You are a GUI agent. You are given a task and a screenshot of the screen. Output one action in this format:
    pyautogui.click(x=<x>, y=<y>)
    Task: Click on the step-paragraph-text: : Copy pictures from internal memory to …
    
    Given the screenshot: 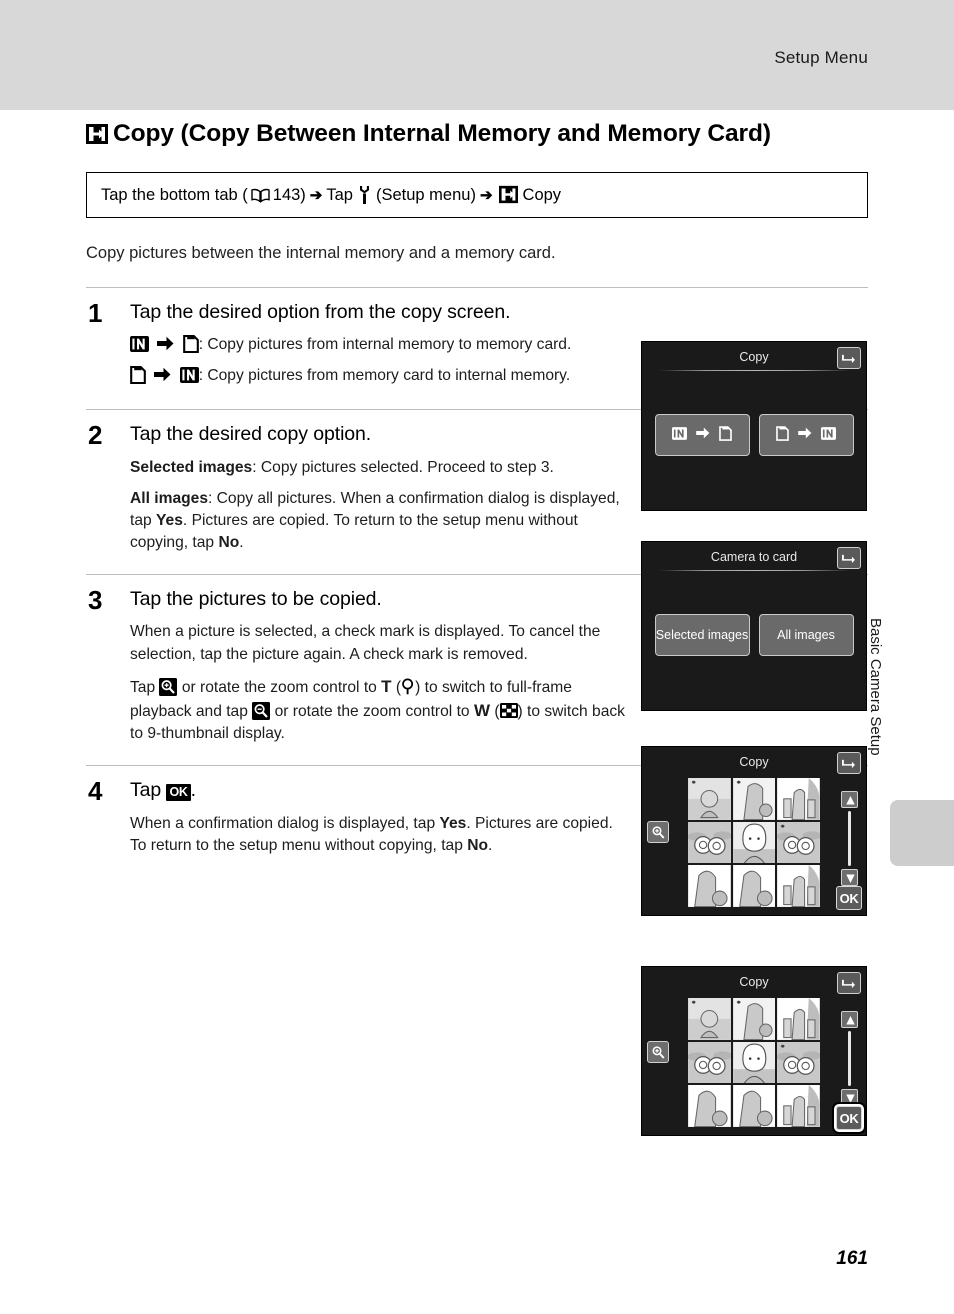 What is the action you would take?
    pyautogui.click(x=385, y=344)
    